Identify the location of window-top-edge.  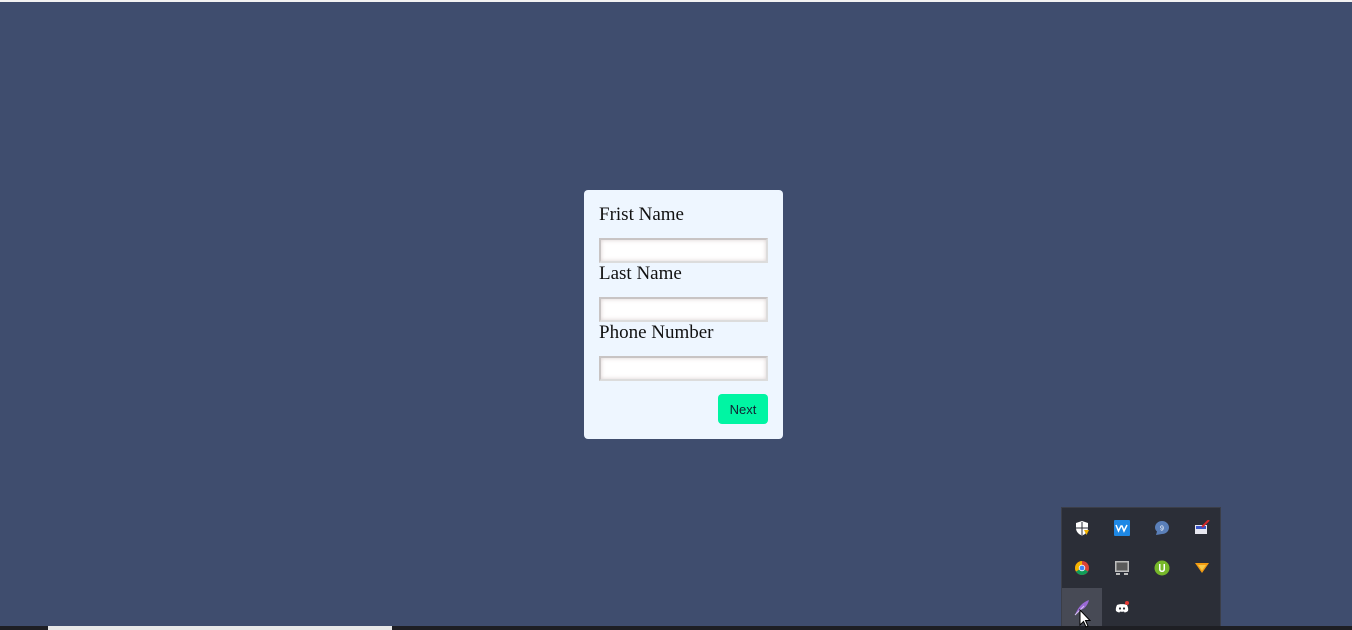
(676, 1).